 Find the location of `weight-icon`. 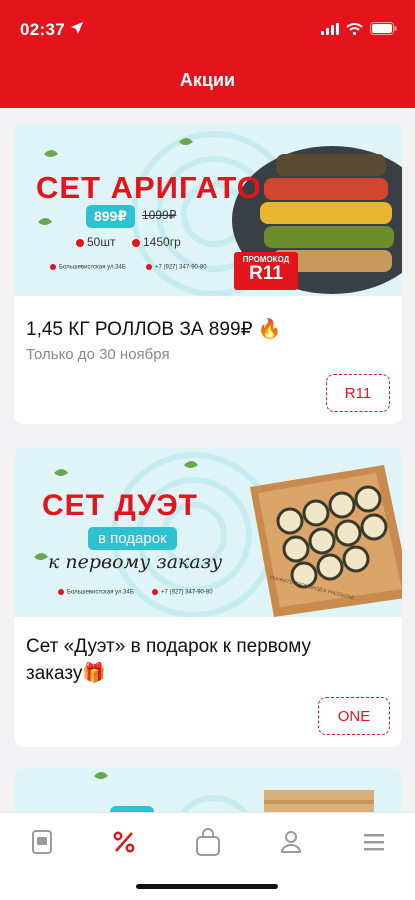

weight-icon is located at coordinates (136, 242).